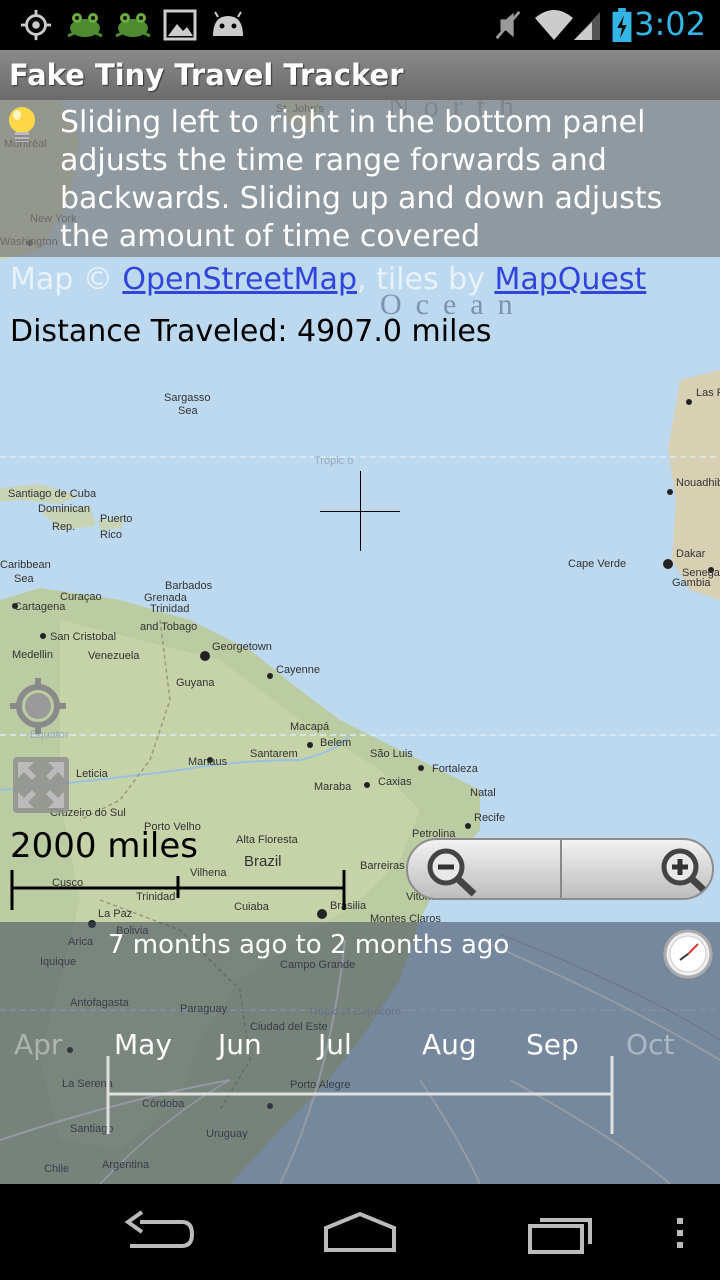 This screenshot has height=1280, width=720. I want to click on svg-text: Guyana, so click(195, 683).